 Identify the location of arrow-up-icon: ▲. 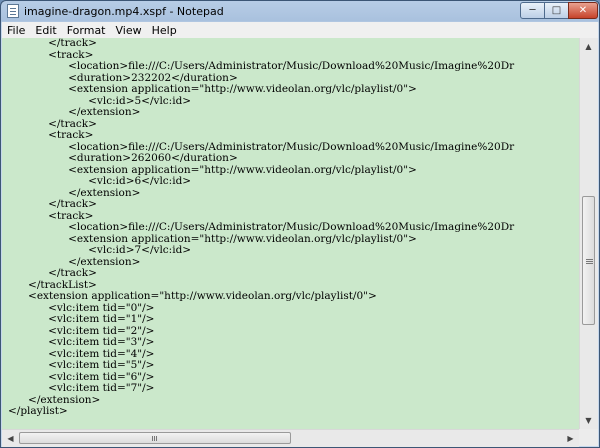
(588, 46).